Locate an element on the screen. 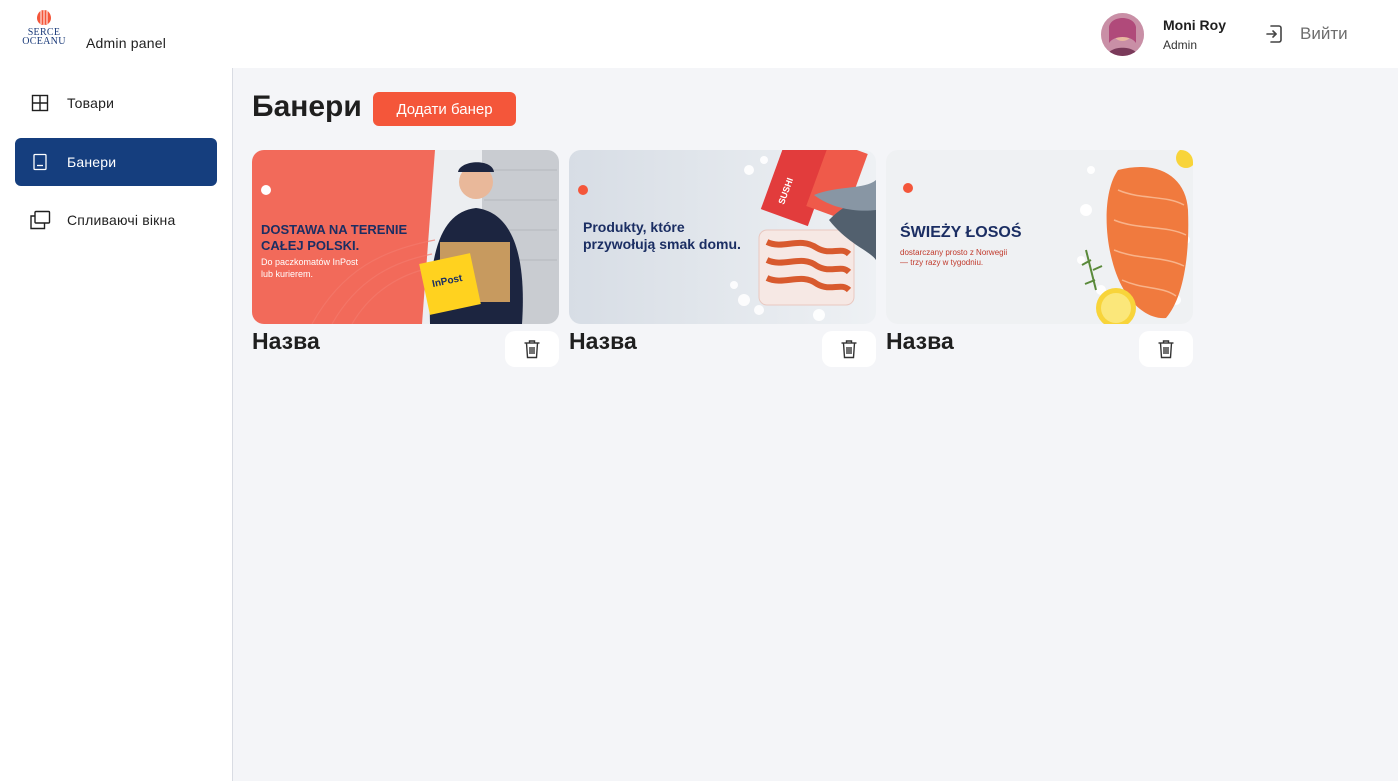 The width and height of the screenshot is (1398, 781). user-avatar is located at coordinates (1122, 34).